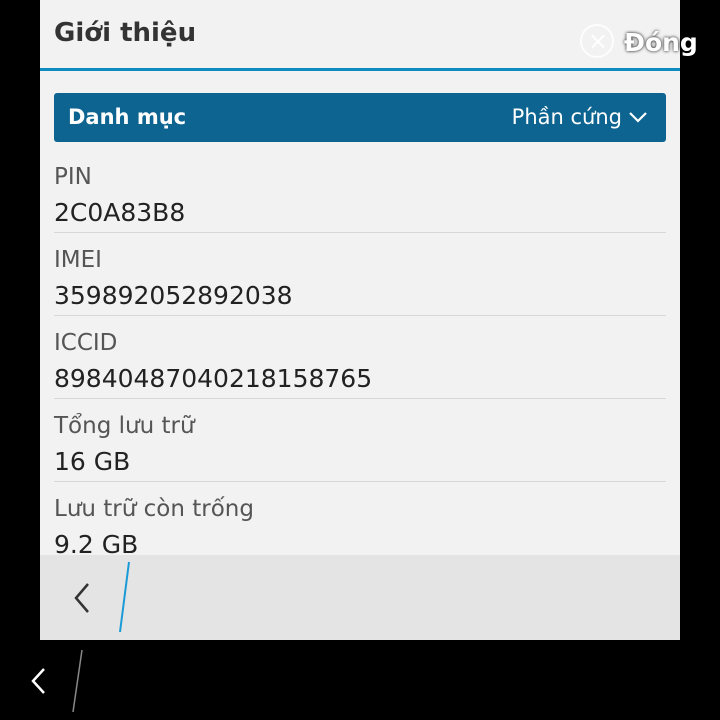 The width and height of the screenshot is (720, 720). Describe the element at coordinates (120, 212) in the screenshot. I see `item-value: 2C0A83B8` at that location.